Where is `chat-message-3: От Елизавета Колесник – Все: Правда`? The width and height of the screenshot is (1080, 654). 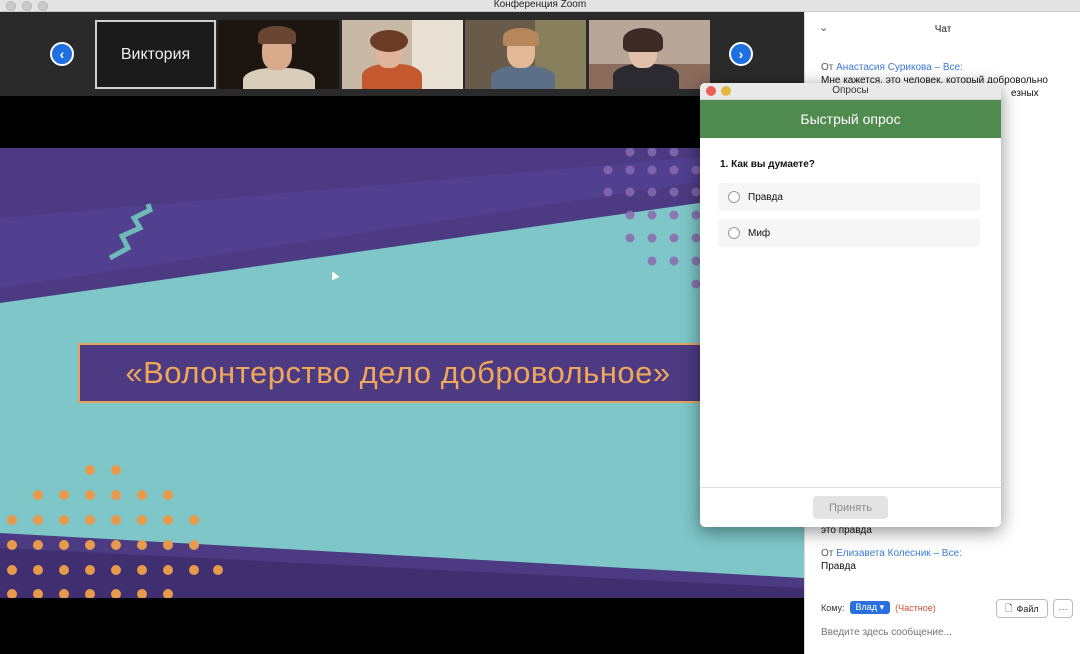
chat-message-3: От Елизавета Колесник – Все: Правда is located at coordinates (891, 560).